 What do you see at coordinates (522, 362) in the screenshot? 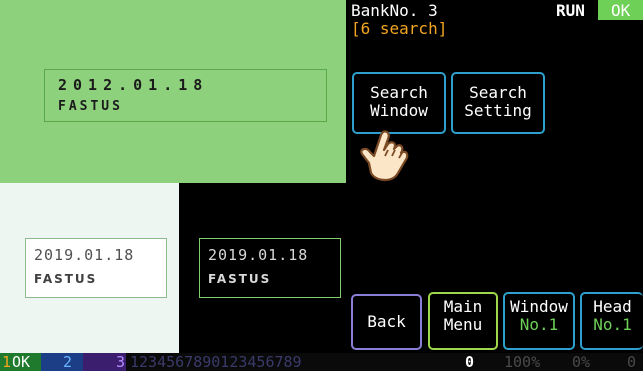
I see `percent-value-1: 100%` at bounding box center [522, 362].